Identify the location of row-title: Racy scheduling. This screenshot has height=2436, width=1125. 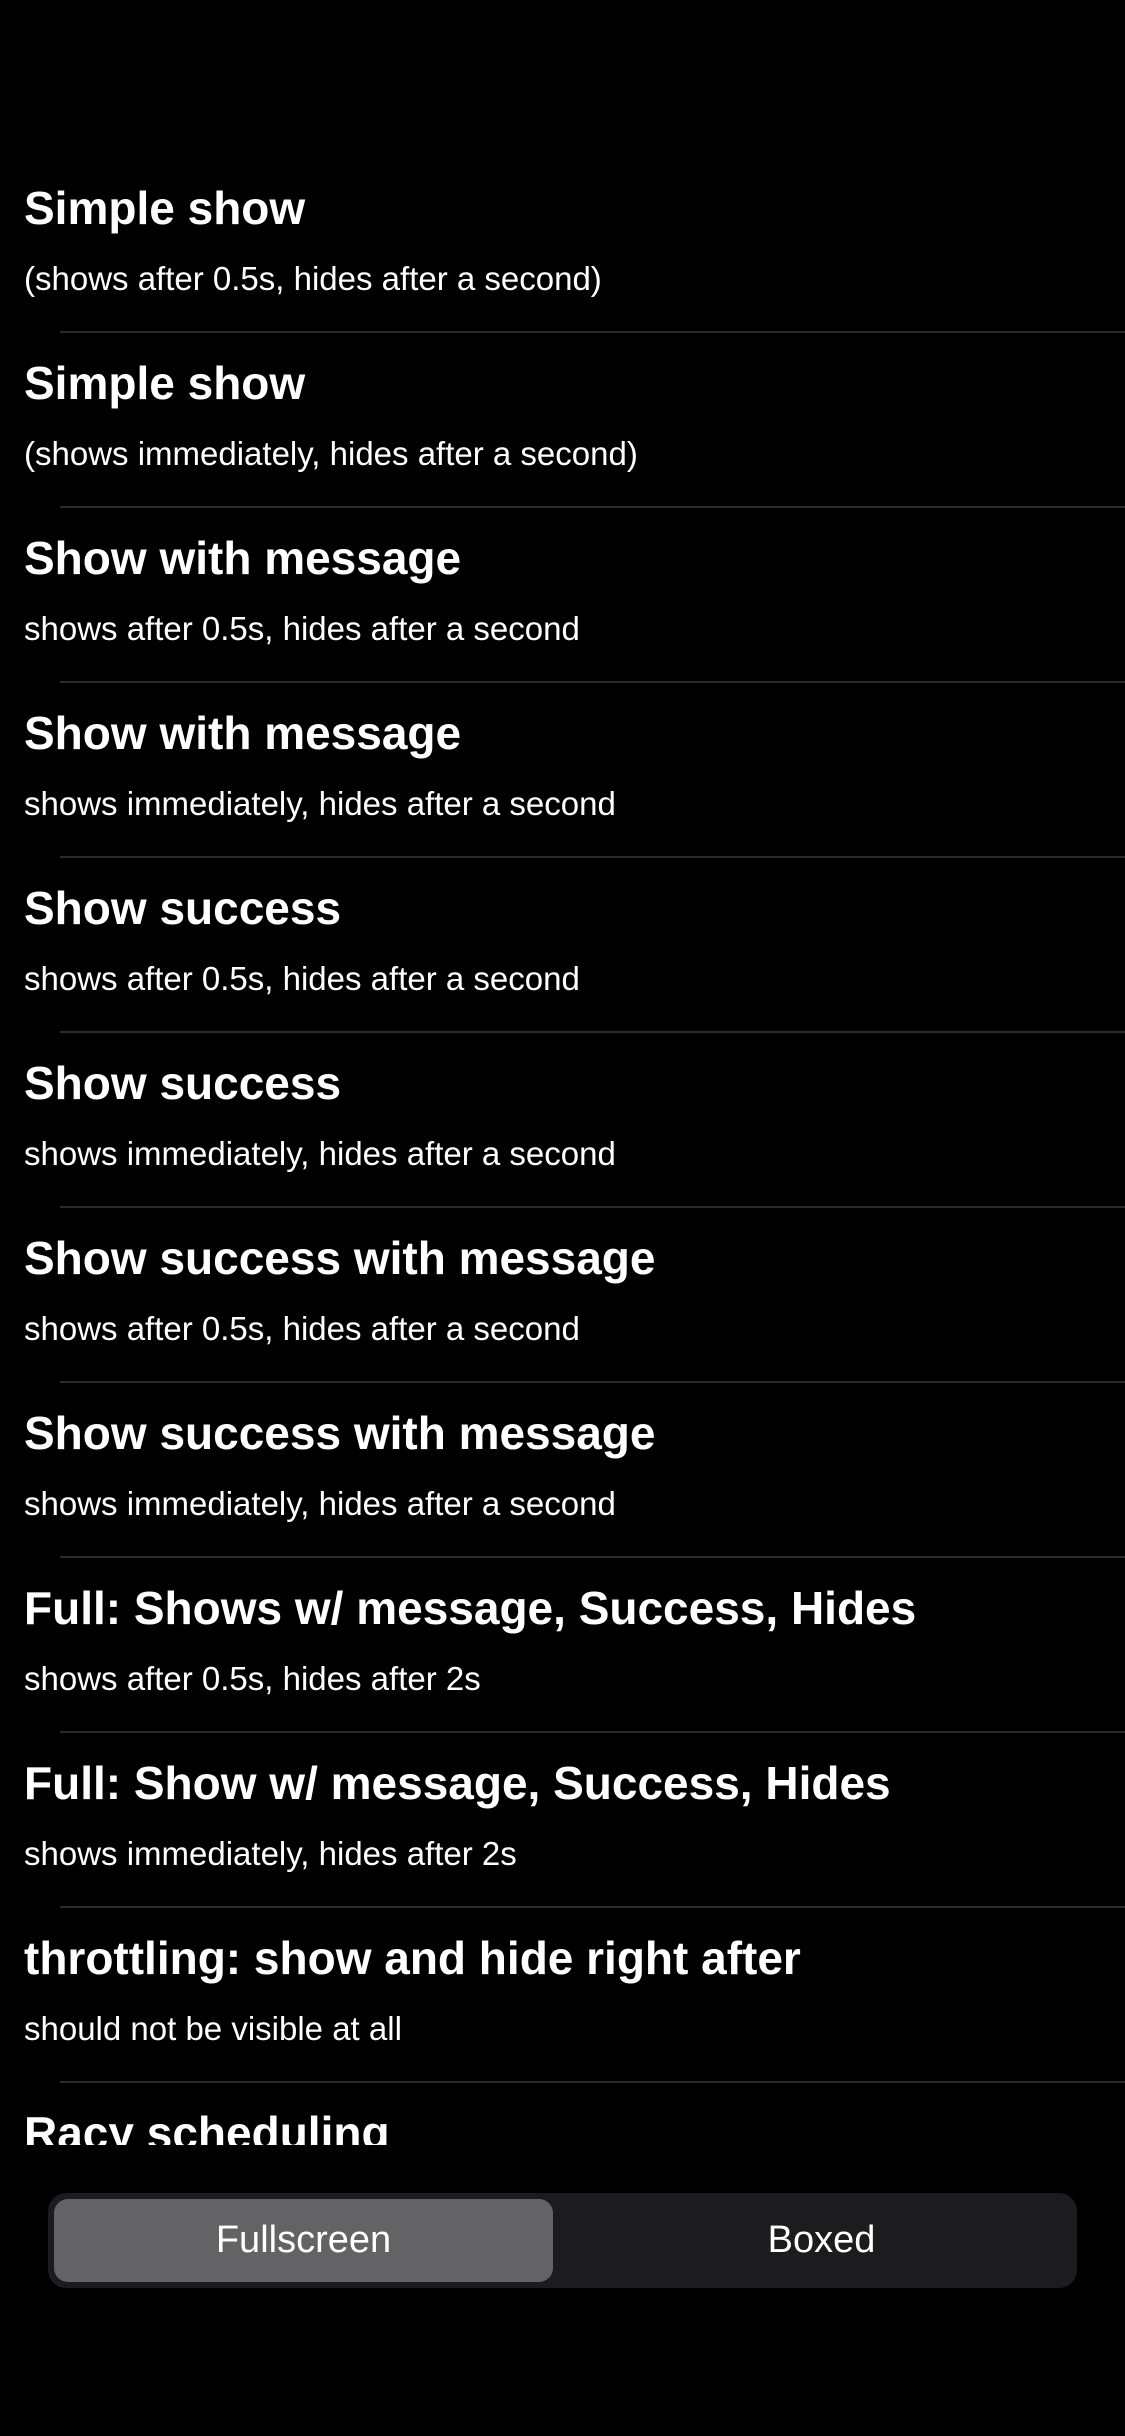
(207, 2126).